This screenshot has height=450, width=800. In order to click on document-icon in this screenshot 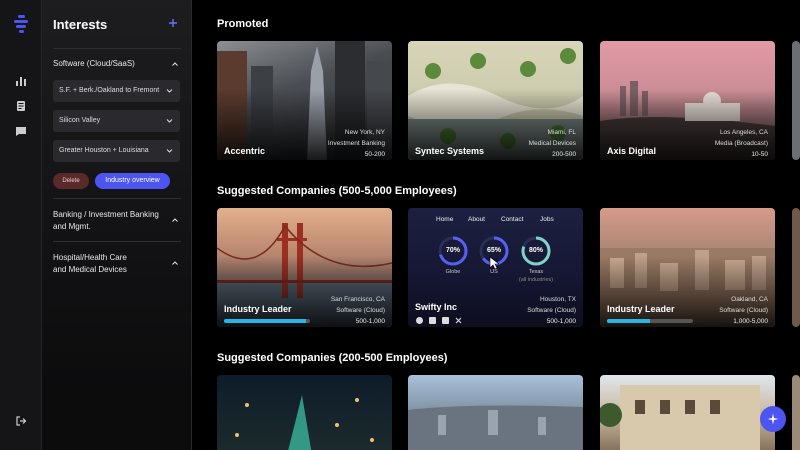, I will do `click(21, 106)`.